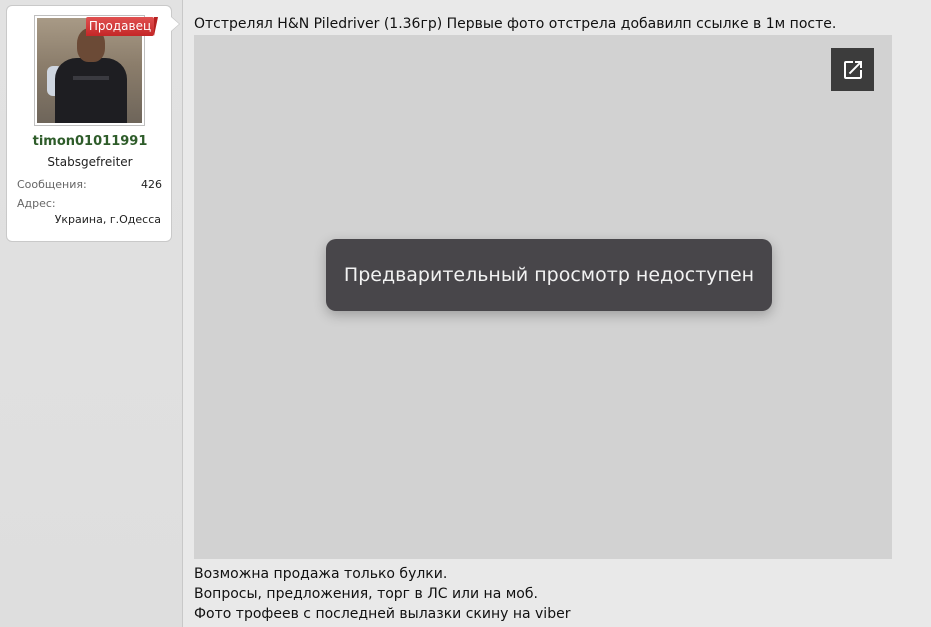 This screenshot has width=931, height=627. I want to click on open-in-new-icon, so click(852, 69).